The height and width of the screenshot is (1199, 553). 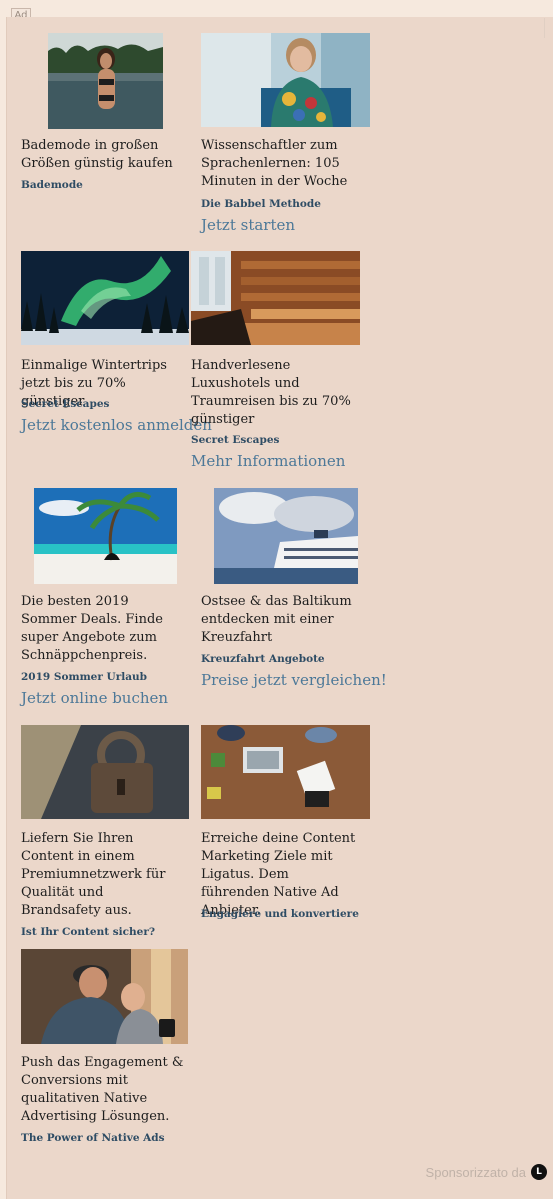 What do you see at coordinates (52, 185) in the screenshot?
I see `card-brand: Bademode` at bounding box center [52, 185].